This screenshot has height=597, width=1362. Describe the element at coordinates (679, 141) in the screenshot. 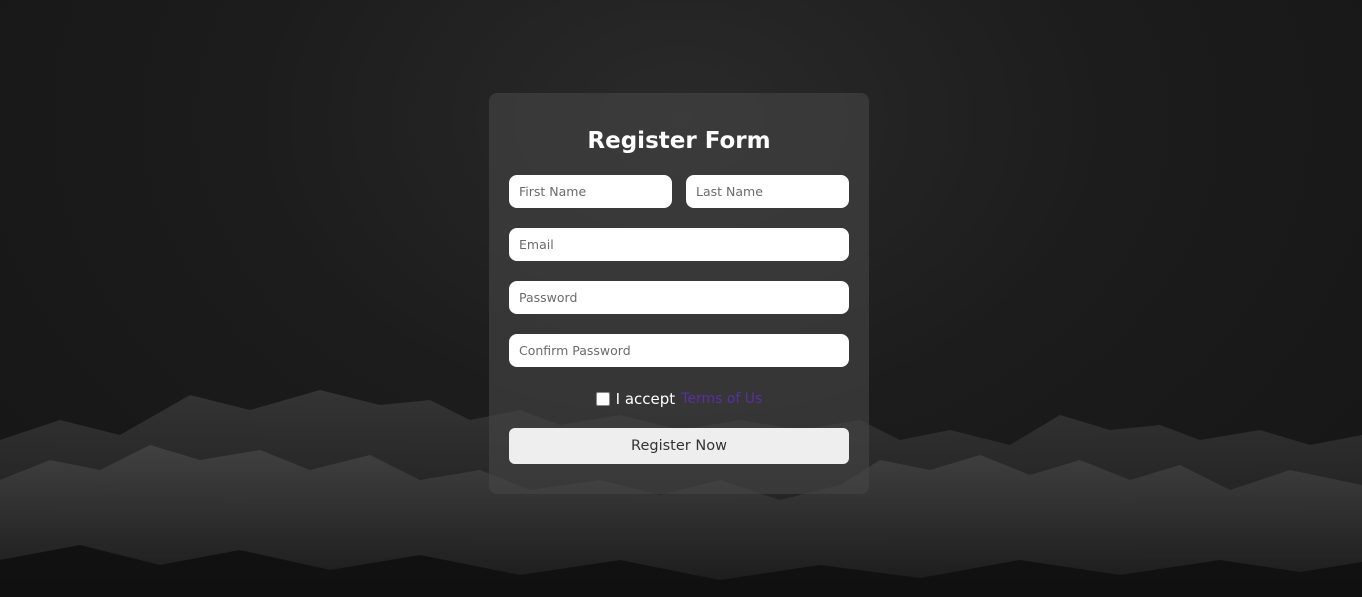

I see `form-title: Register Form` at that location.